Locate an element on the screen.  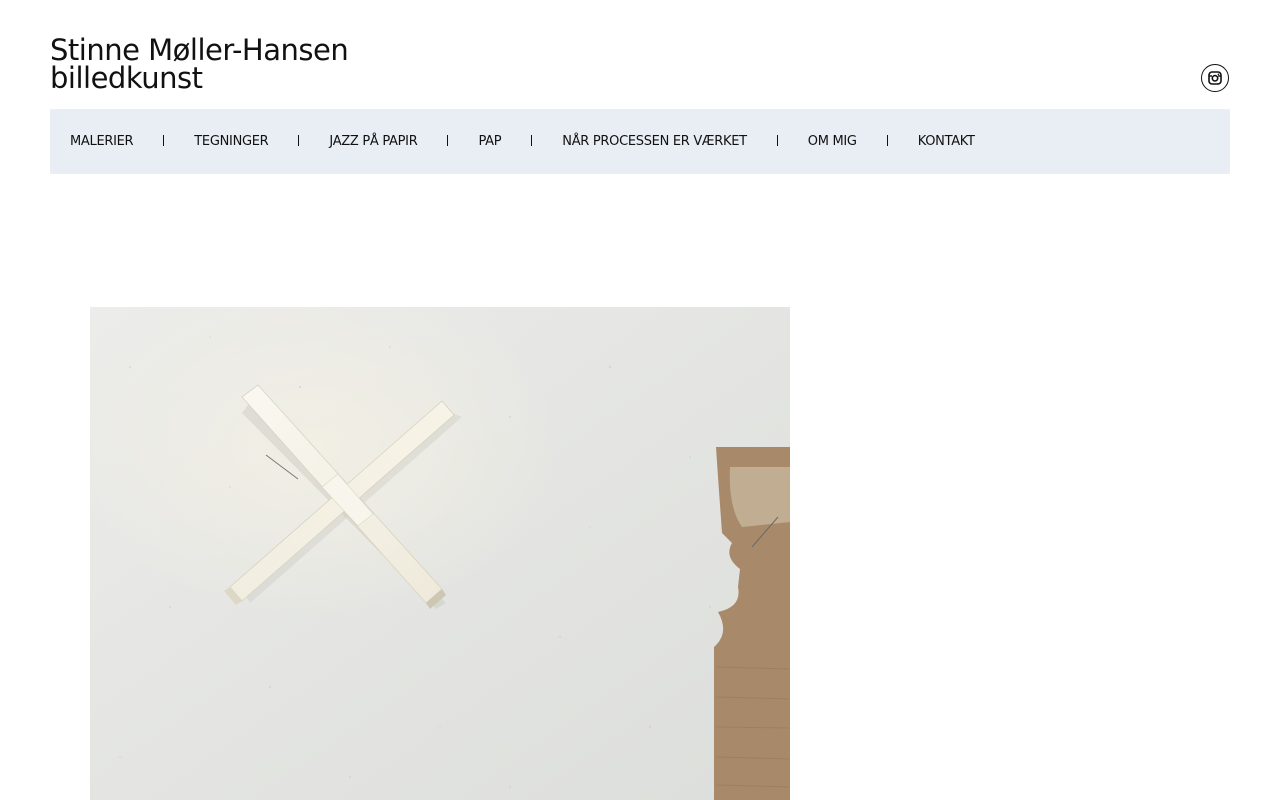
nav-item-jazz-paa-papir: JAZZ PÅ PAPIR is located at coordinates (373, 141).